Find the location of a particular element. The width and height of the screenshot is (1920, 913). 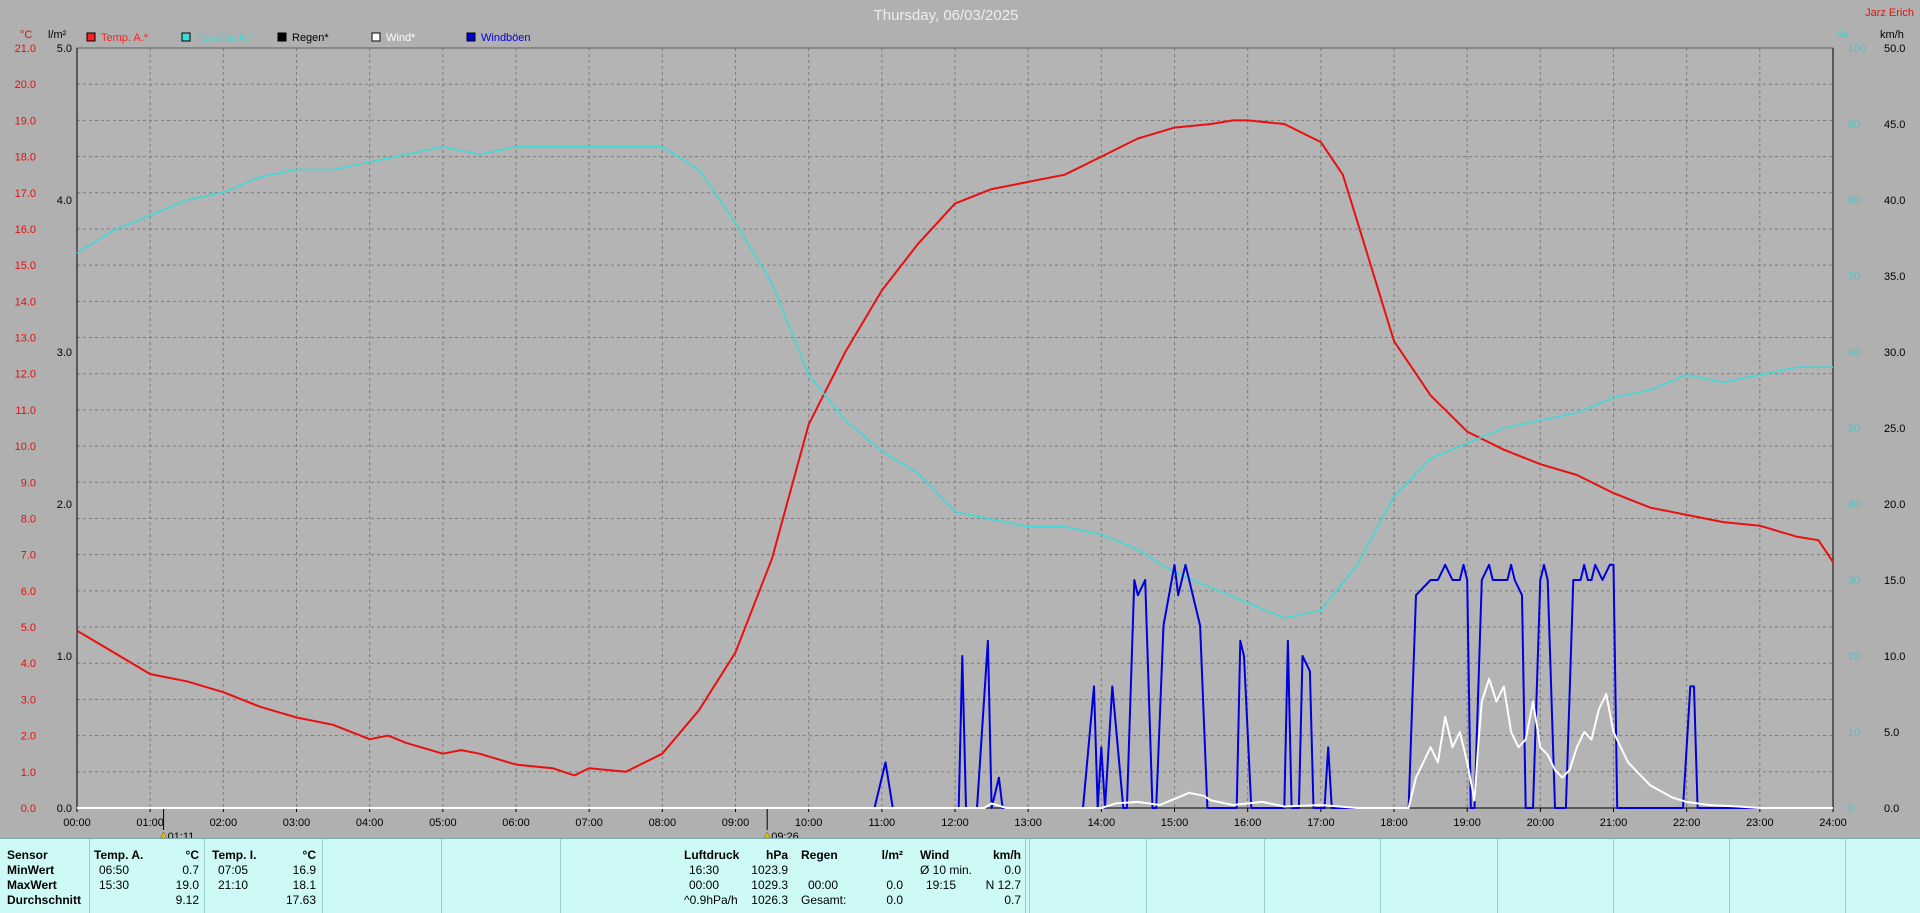

stats-unit-temp-a: °C is located at coordinates (192, 855).